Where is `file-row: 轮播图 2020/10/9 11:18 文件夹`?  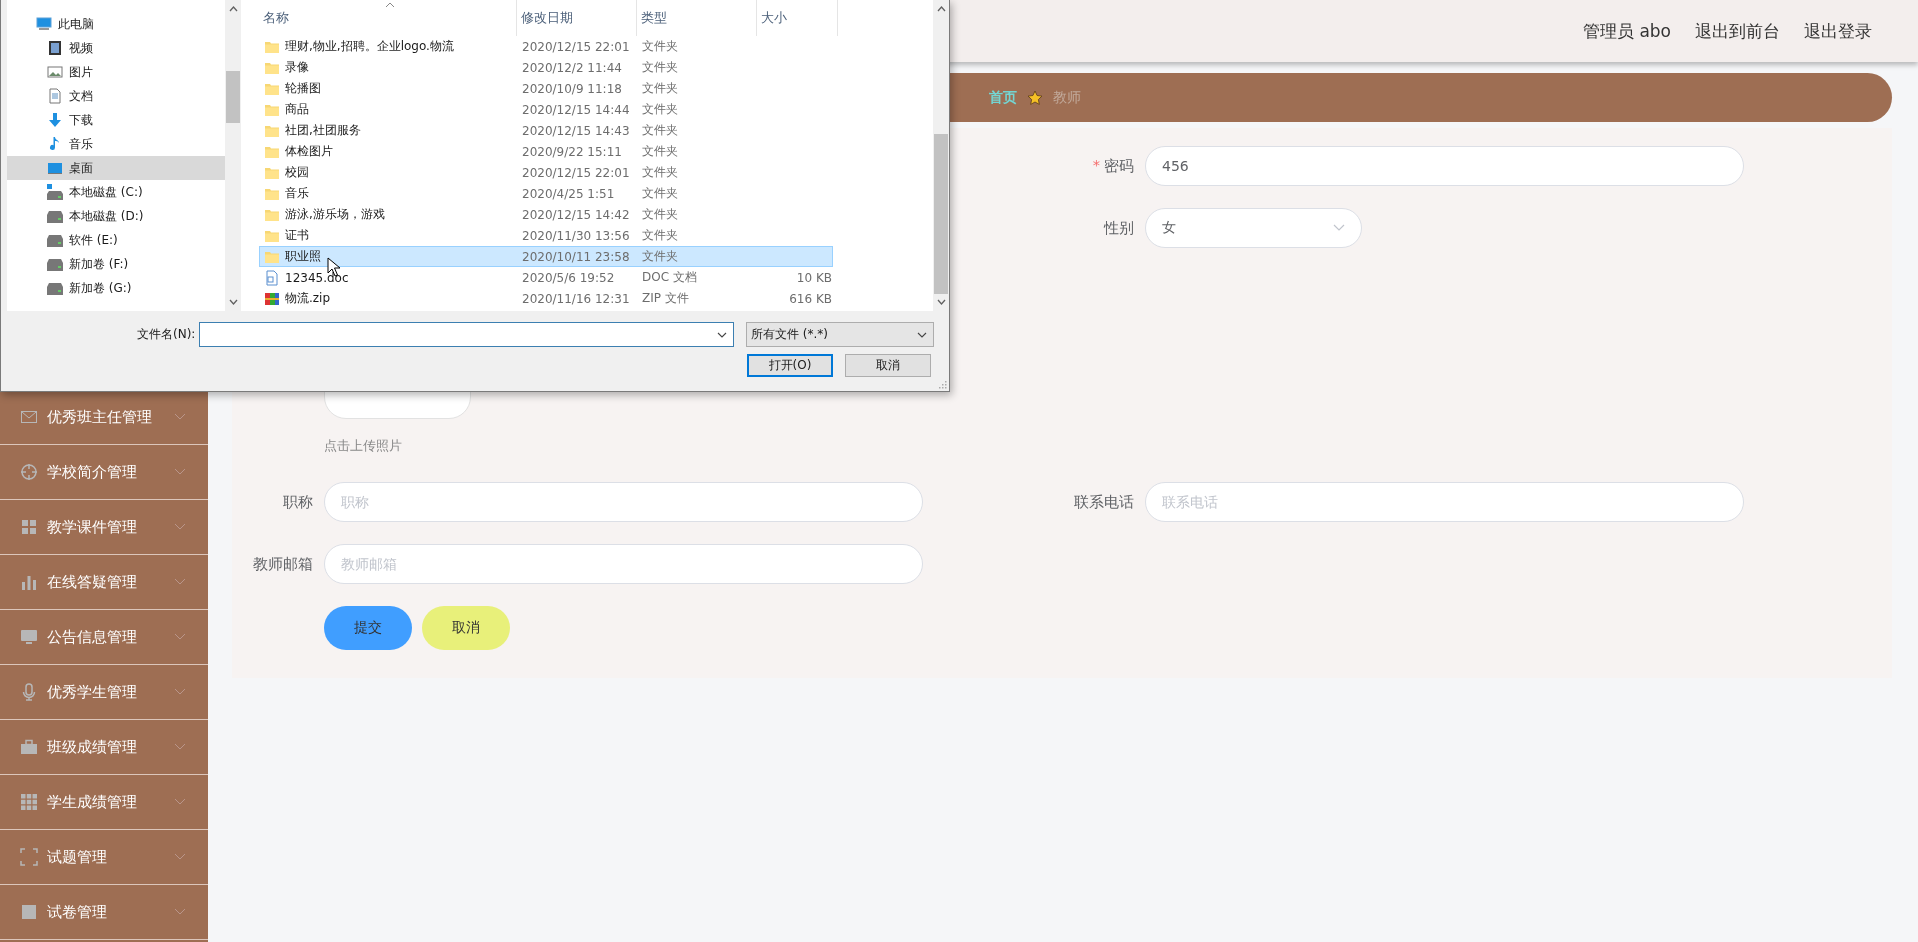 file-row: 轮播图 2020/10/9 11:18 文件夹 is located at coordinates (546, 88).